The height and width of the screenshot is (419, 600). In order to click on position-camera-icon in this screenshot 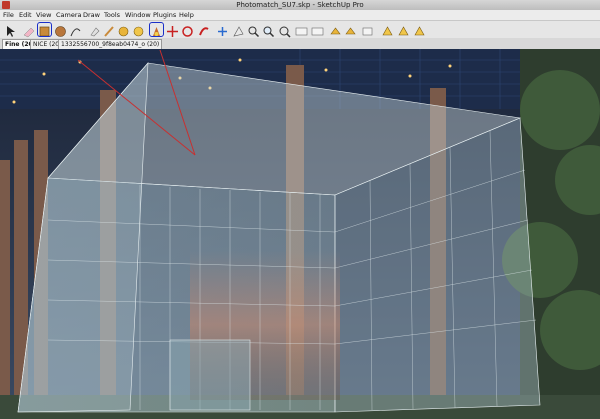, I will do `click(156, 29)`.